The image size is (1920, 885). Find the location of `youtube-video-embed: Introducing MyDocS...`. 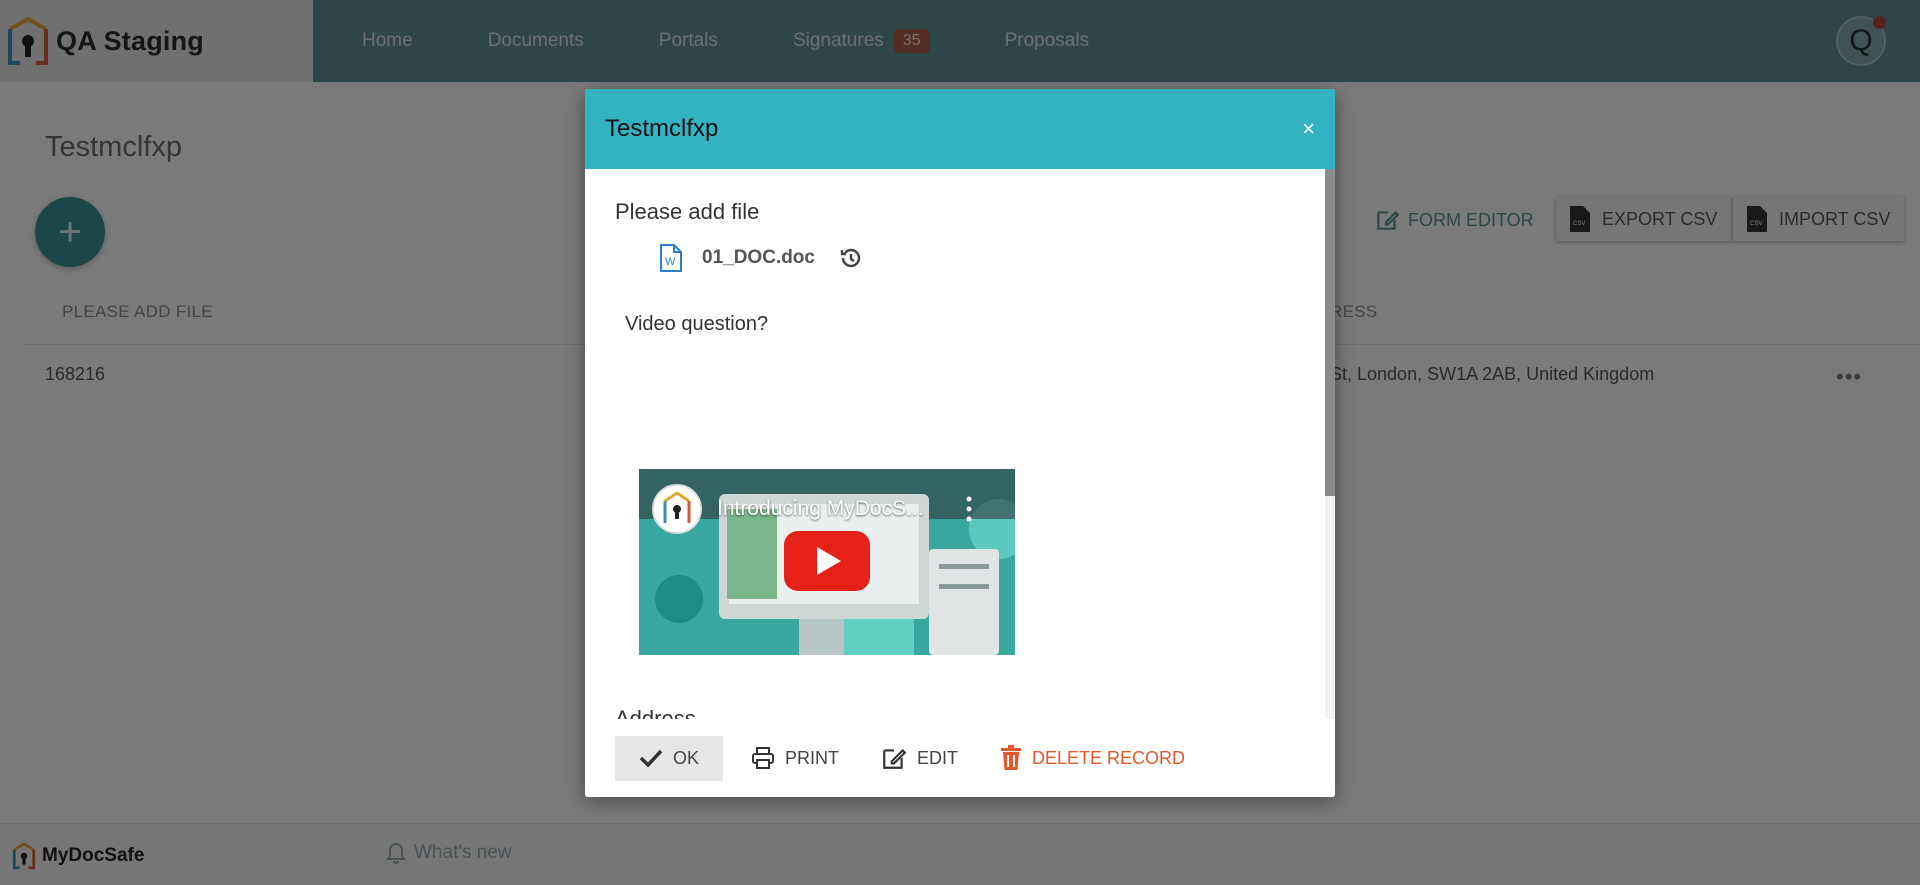

youtube-video-embed: Introducing MyDocS... is located at coordinates (827, 562).